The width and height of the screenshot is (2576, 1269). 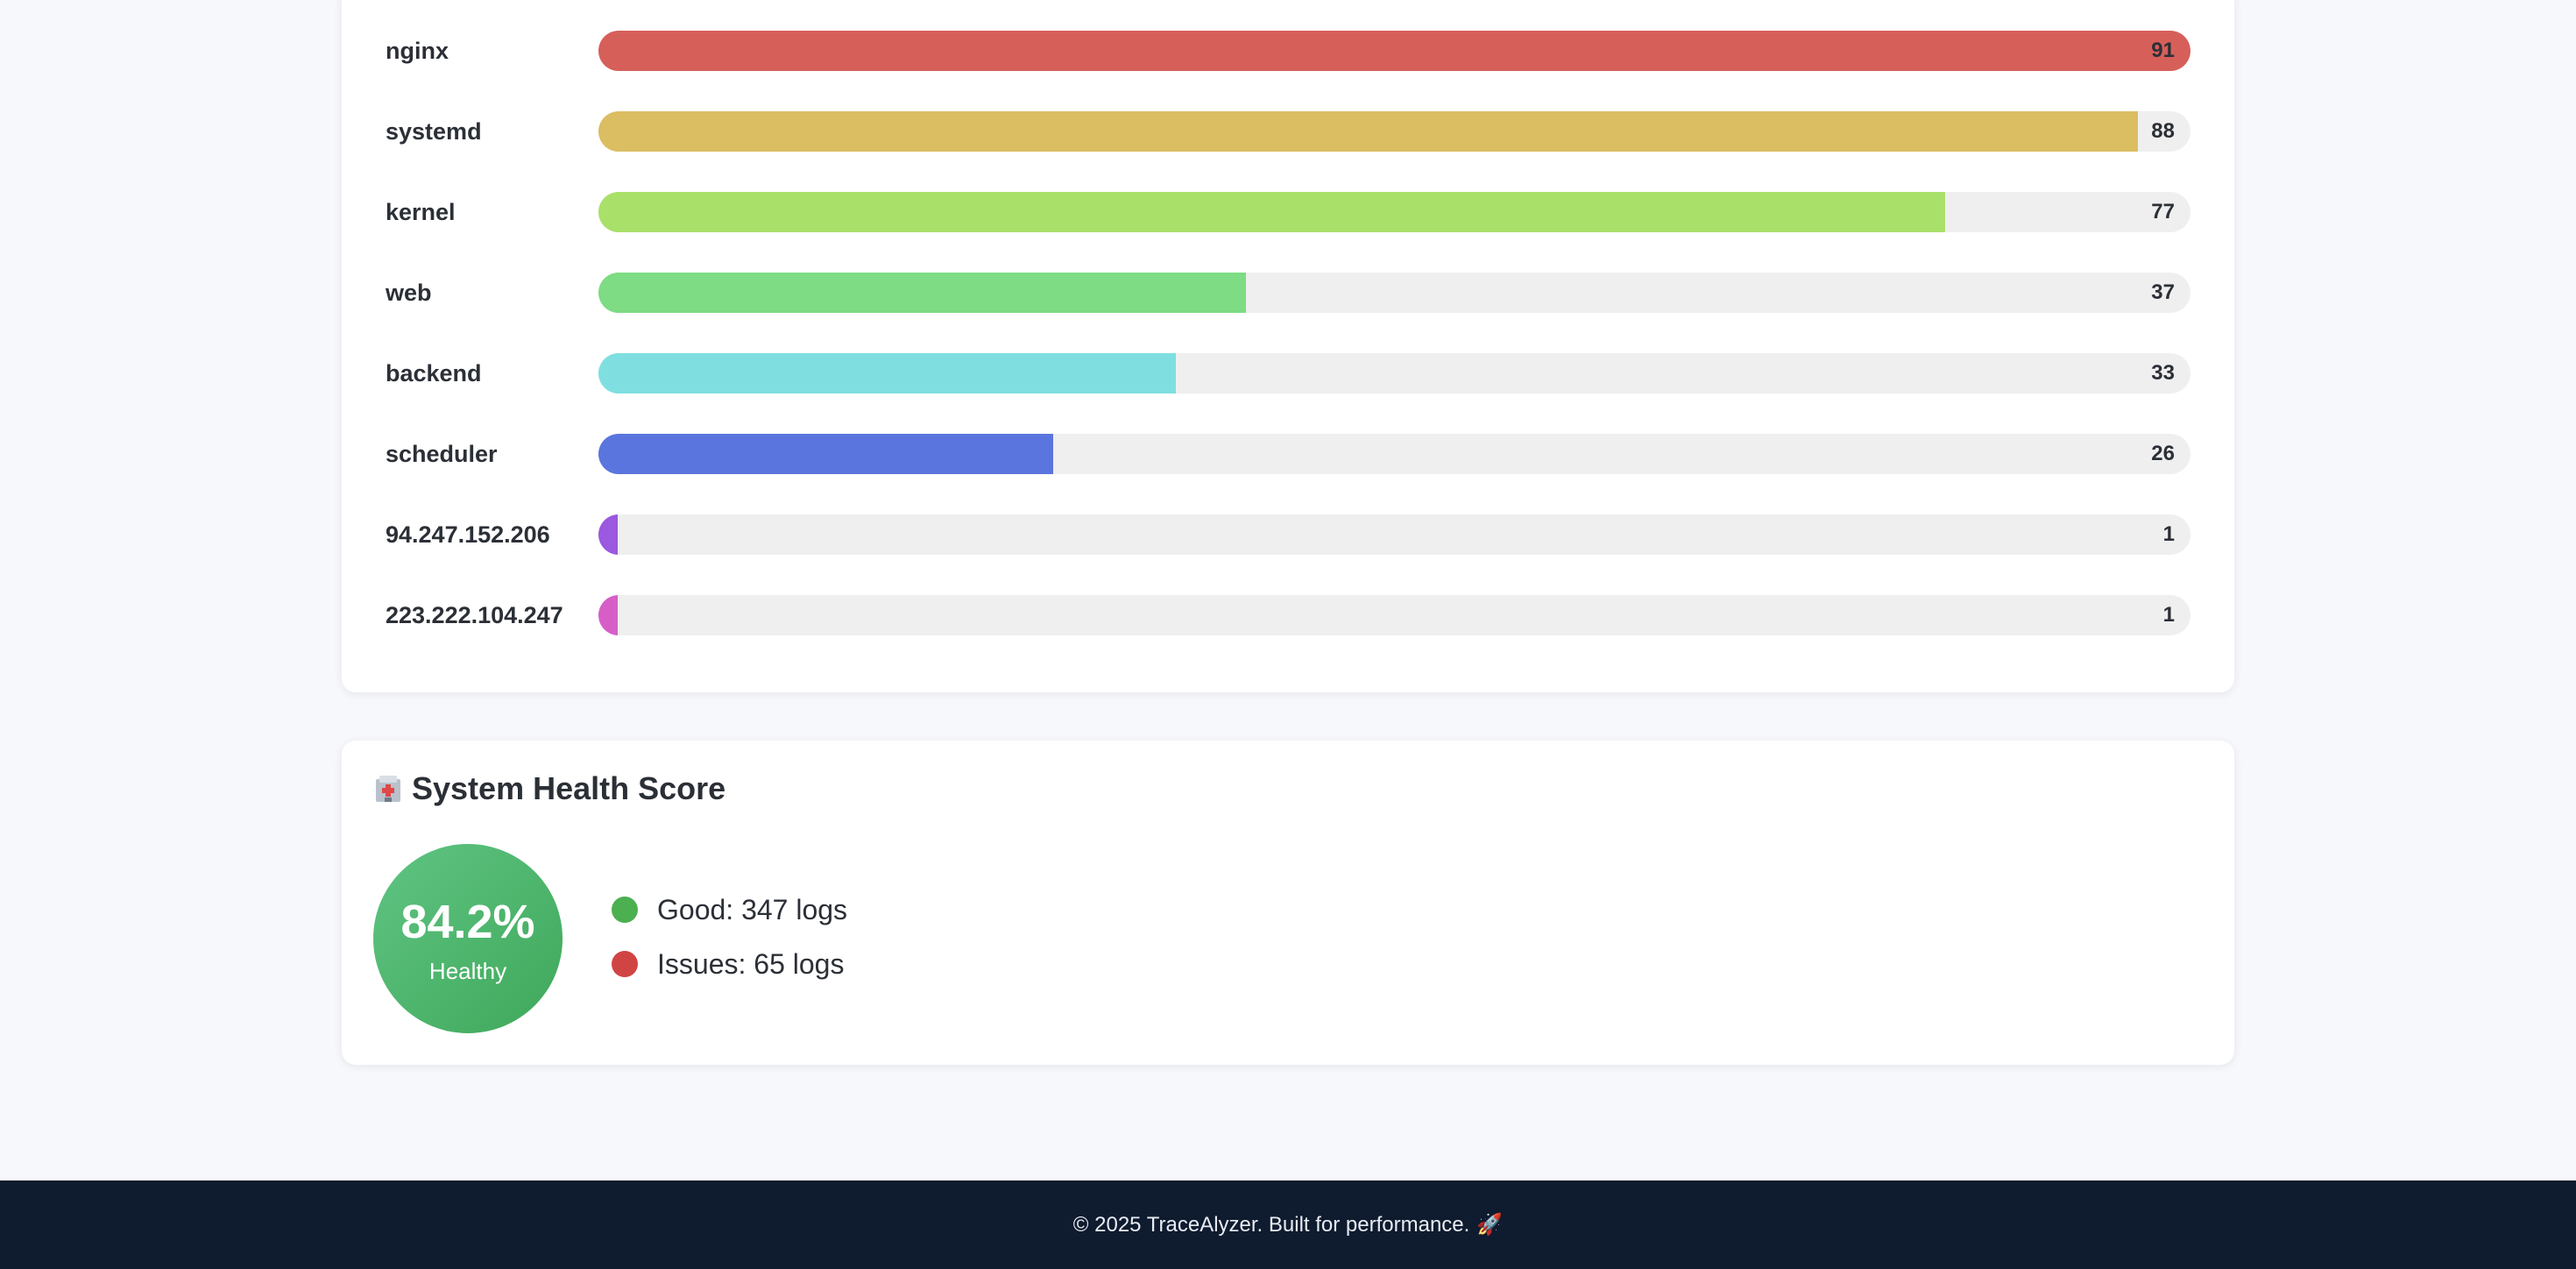 What do you see at coordinates (2163, 453) in the screenshot?
I see `source-value: 26` at bounding box center [2163, 453].